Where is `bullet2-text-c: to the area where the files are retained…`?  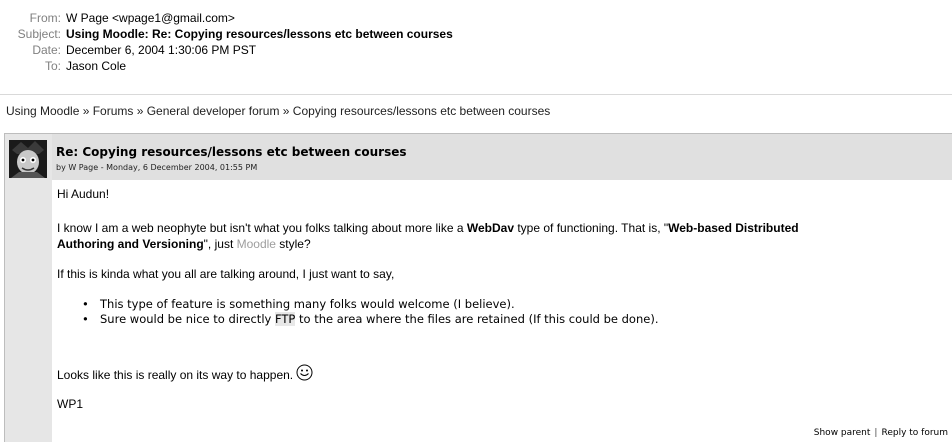
bullet2-text-c: to the area where the files are retained… is located at coordinates (477, 319).